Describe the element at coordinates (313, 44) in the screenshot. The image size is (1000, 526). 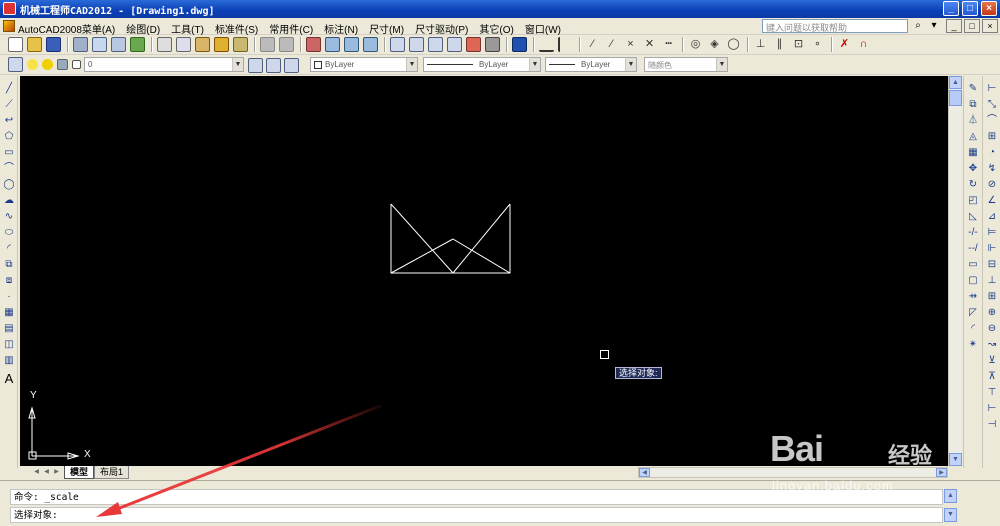
I see `pan-icon` at that location.